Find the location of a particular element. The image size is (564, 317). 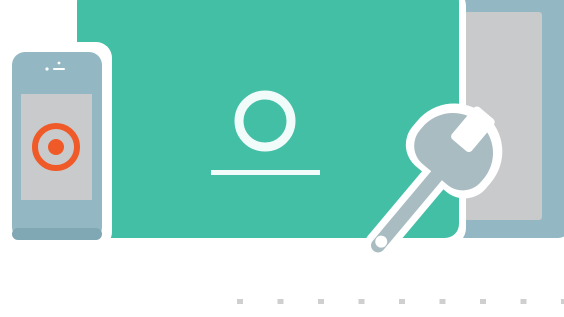

pager-dots is located at coordinates (400, 301).